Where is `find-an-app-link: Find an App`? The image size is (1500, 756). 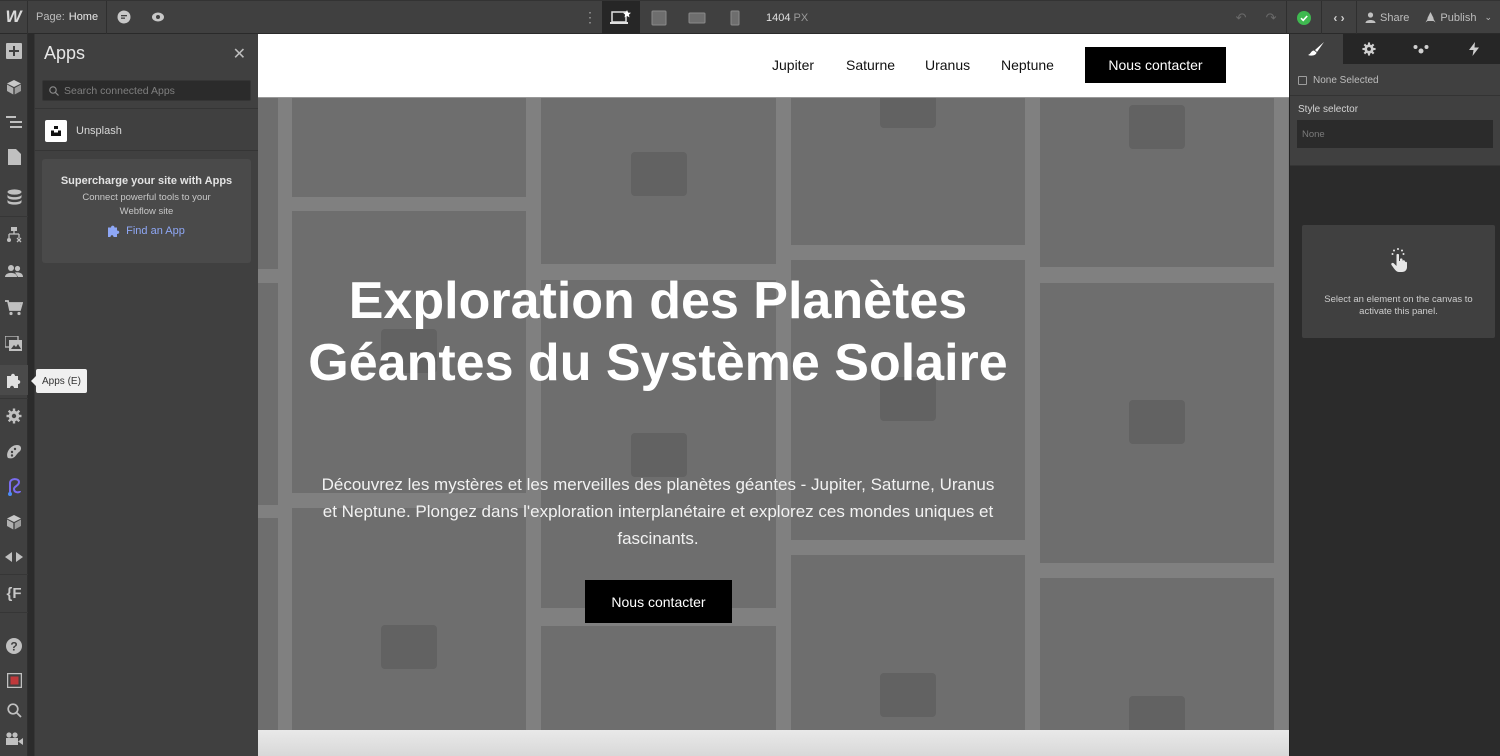
find-an-app-link: Find an App is located at coordinates (146, 231).